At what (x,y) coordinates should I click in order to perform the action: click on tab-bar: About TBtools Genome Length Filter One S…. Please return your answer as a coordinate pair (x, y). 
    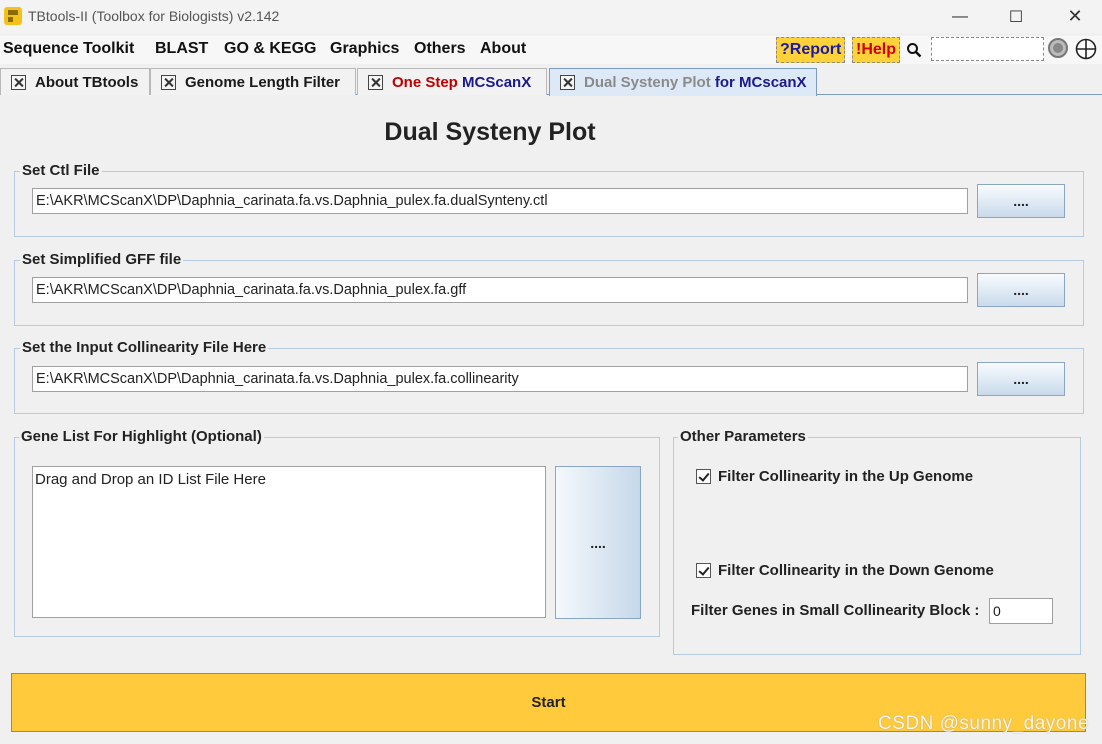
    Looking at the image, I should click on (551, 82).